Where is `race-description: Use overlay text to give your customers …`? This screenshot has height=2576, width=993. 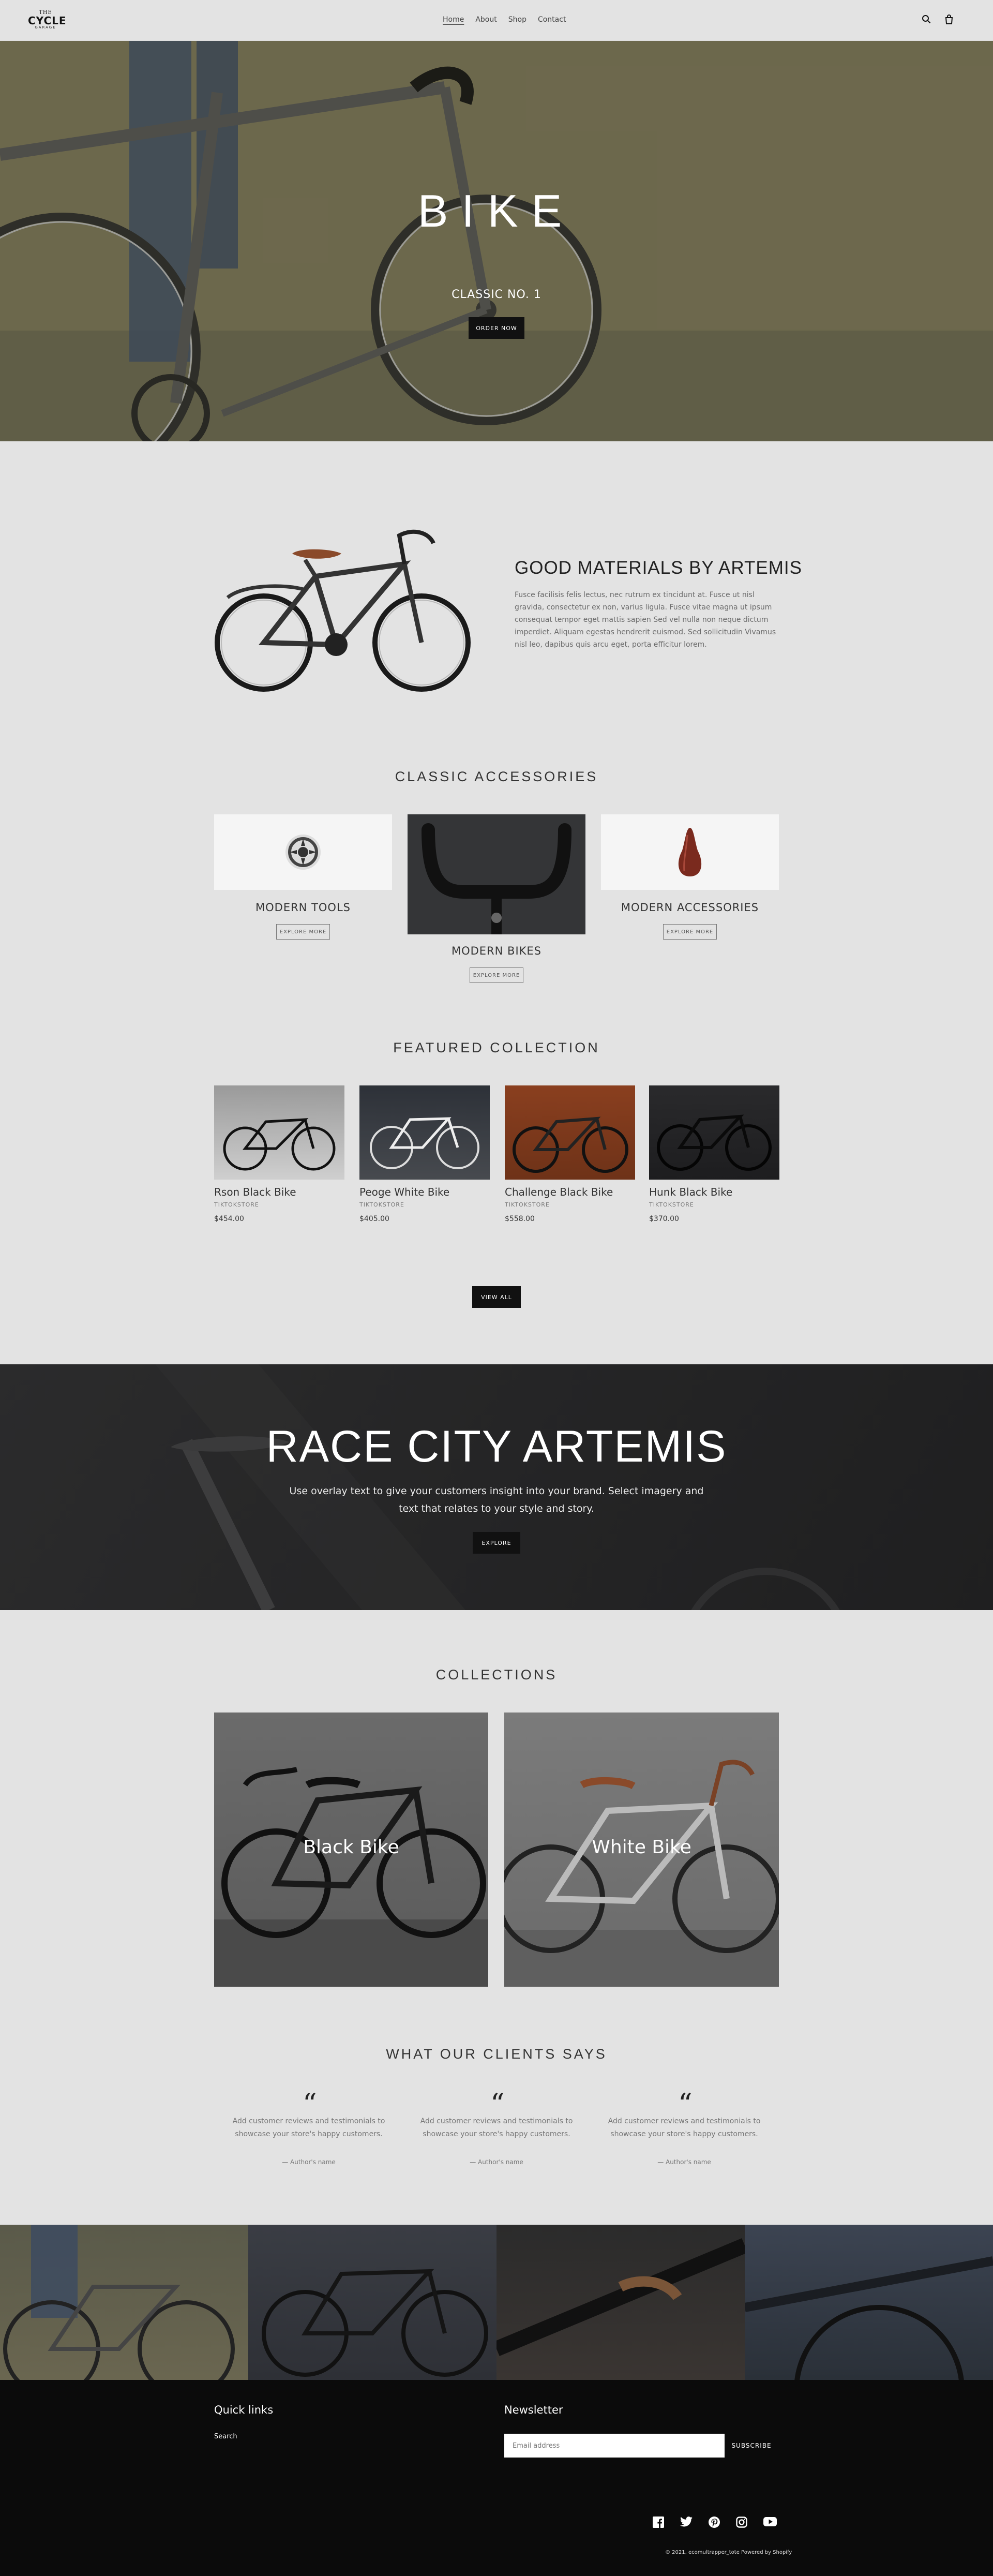 race-description: Use overlay text to give your customers … is located at coordinates (496, 1499).